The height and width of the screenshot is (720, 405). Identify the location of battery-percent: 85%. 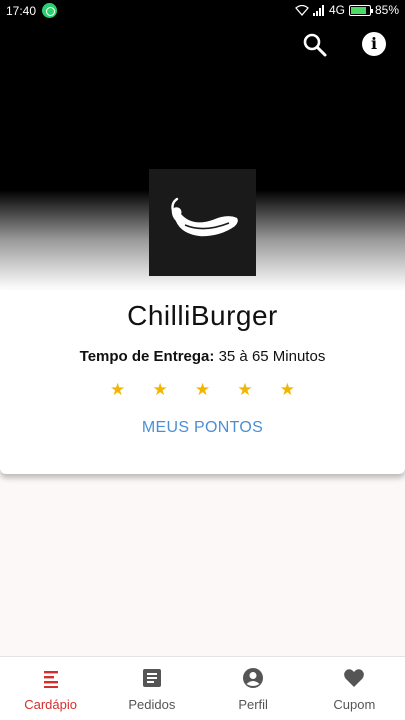
(386, 10).